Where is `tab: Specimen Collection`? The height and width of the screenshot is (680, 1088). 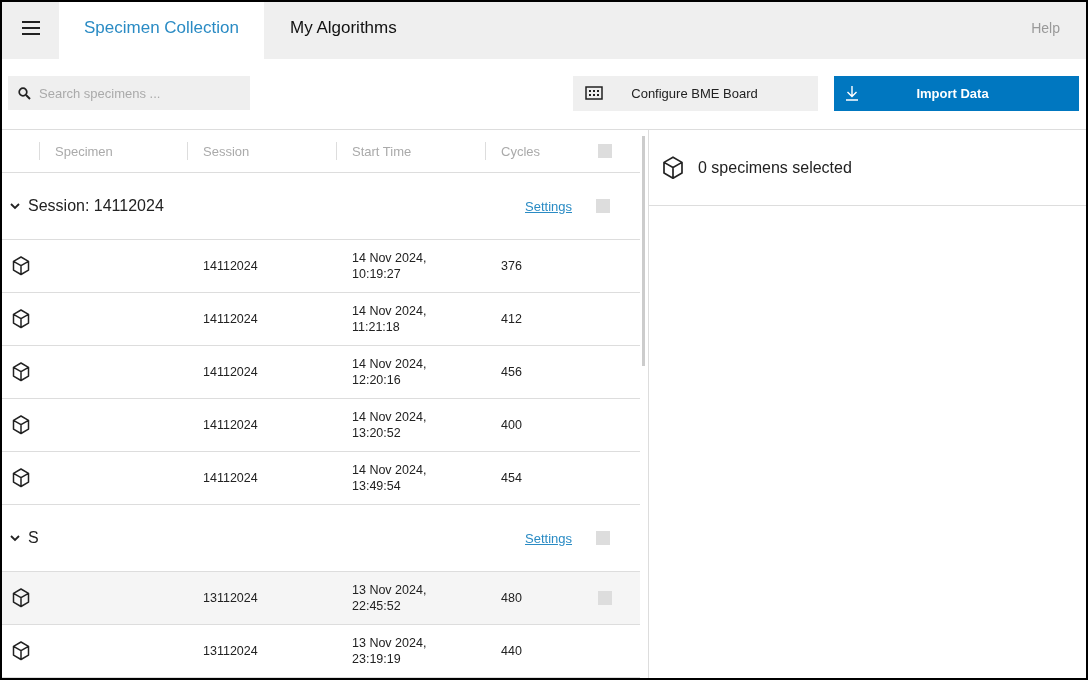
tab: Specimen Collection is located at coordinates (161, 30).